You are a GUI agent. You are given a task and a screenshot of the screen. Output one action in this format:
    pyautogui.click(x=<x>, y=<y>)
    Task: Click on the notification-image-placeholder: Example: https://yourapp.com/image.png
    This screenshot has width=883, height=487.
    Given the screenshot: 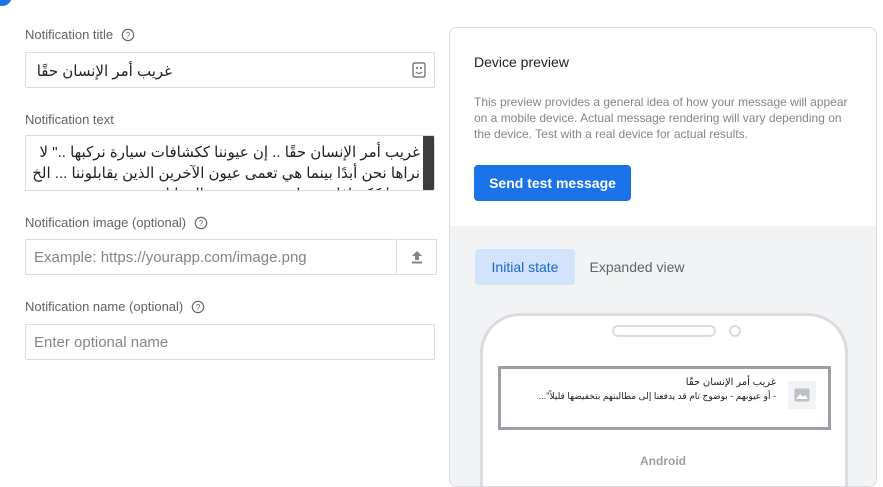 What is the action you would take?
    pyautogui.click(x=170, y=257)
    